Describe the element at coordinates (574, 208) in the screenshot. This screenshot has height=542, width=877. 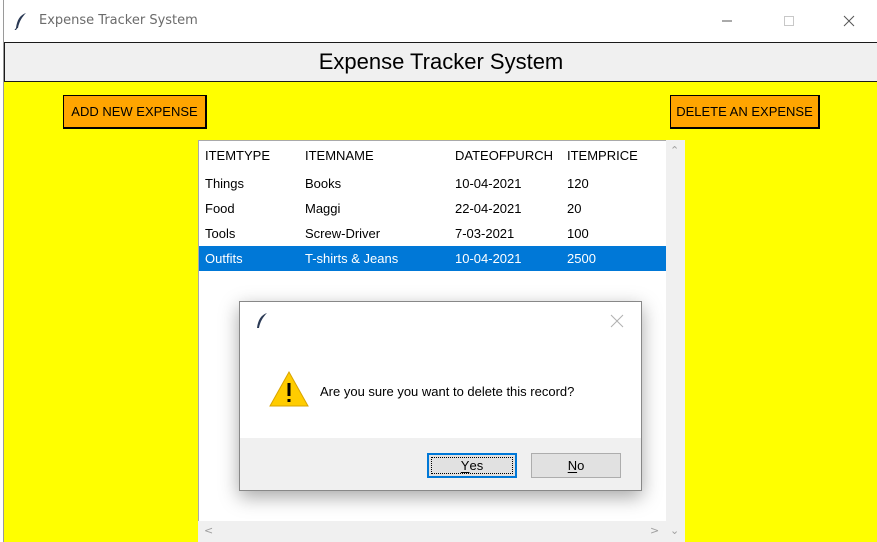
I see `cell-price: 20` at that location.